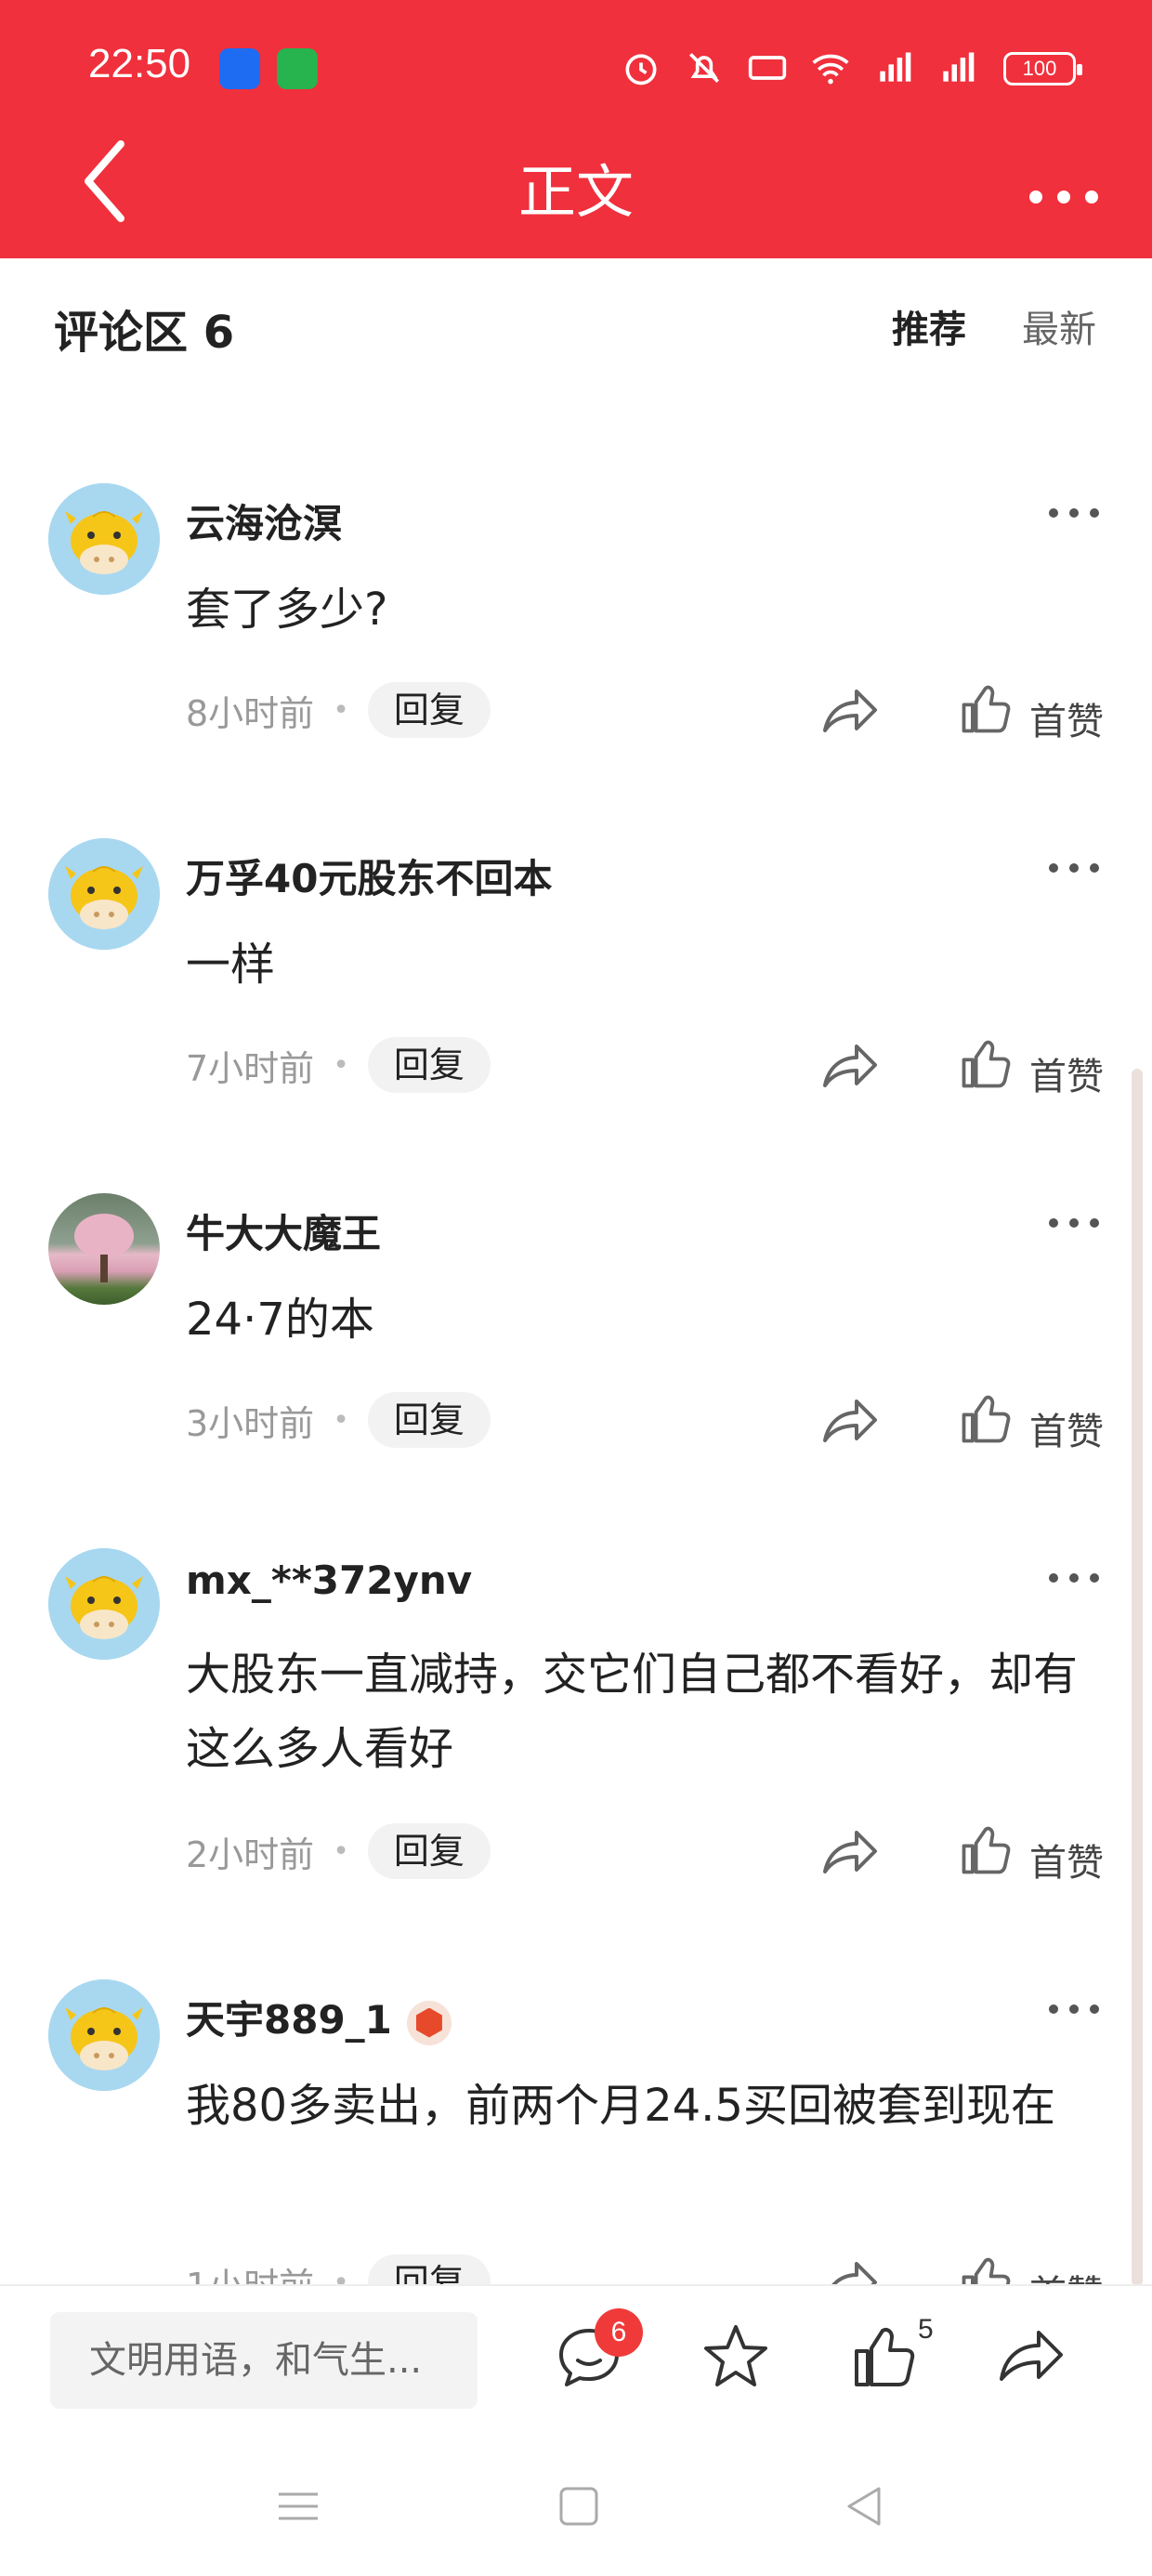 Image resolution: width=1152 pixels, height=2576 pixels. Describe the element at coordinates (239, 68) in the screenshot. I see `shield-app-icon` at that location.